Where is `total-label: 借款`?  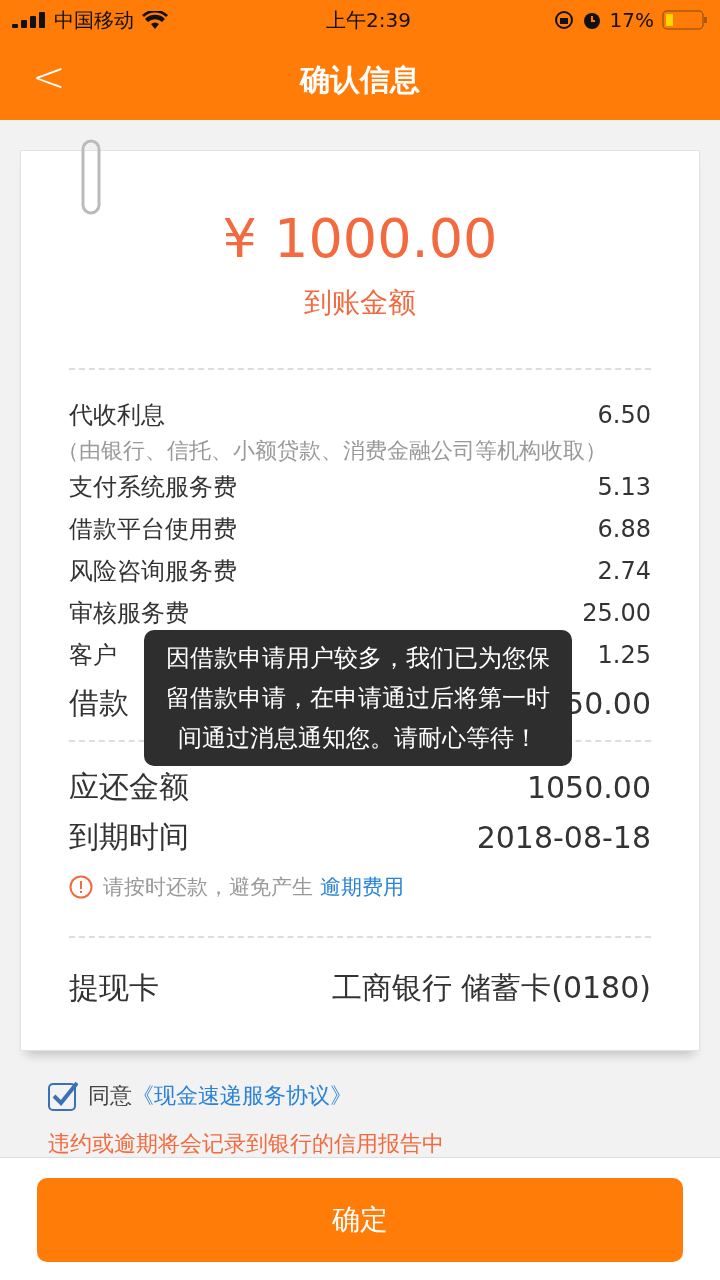 total-label: 借款 is located at coordinates (99, 702).